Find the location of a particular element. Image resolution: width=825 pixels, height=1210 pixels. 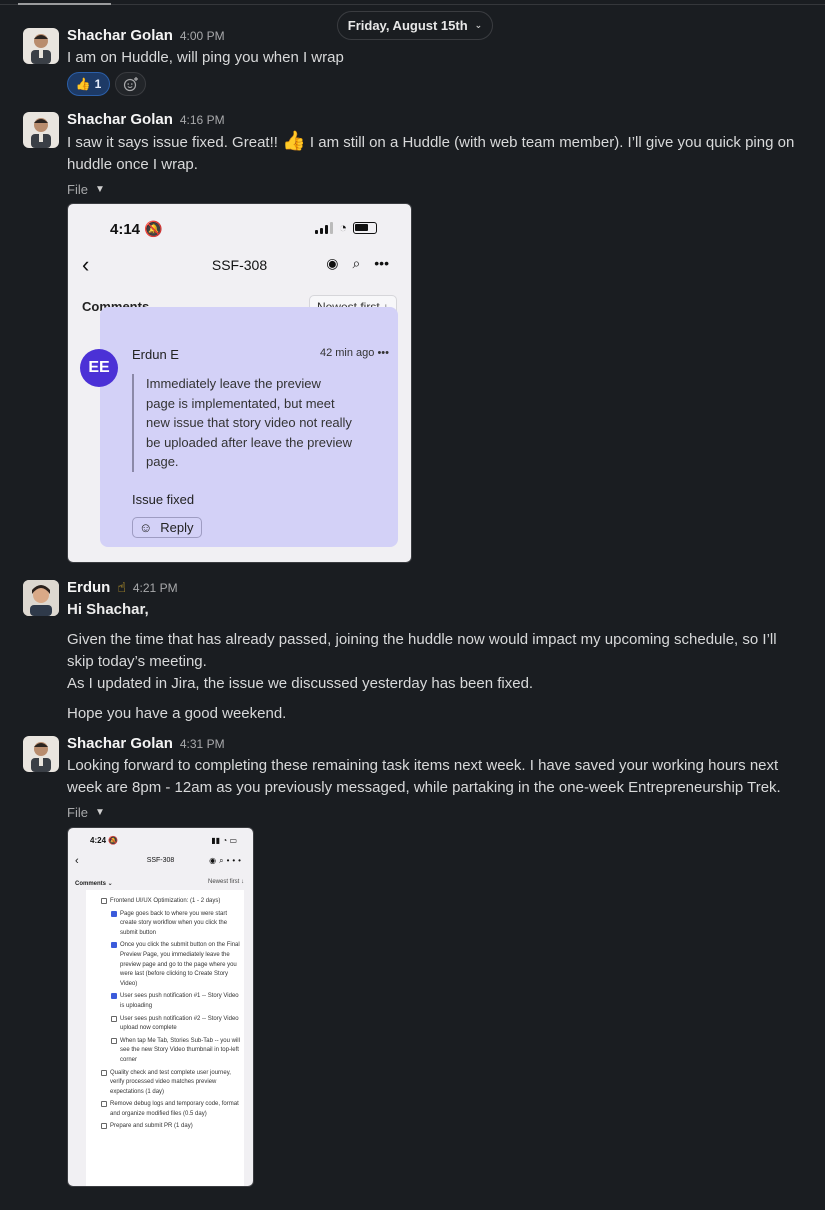

wifi-icon: ◔ is located at coordinates (343, 227).